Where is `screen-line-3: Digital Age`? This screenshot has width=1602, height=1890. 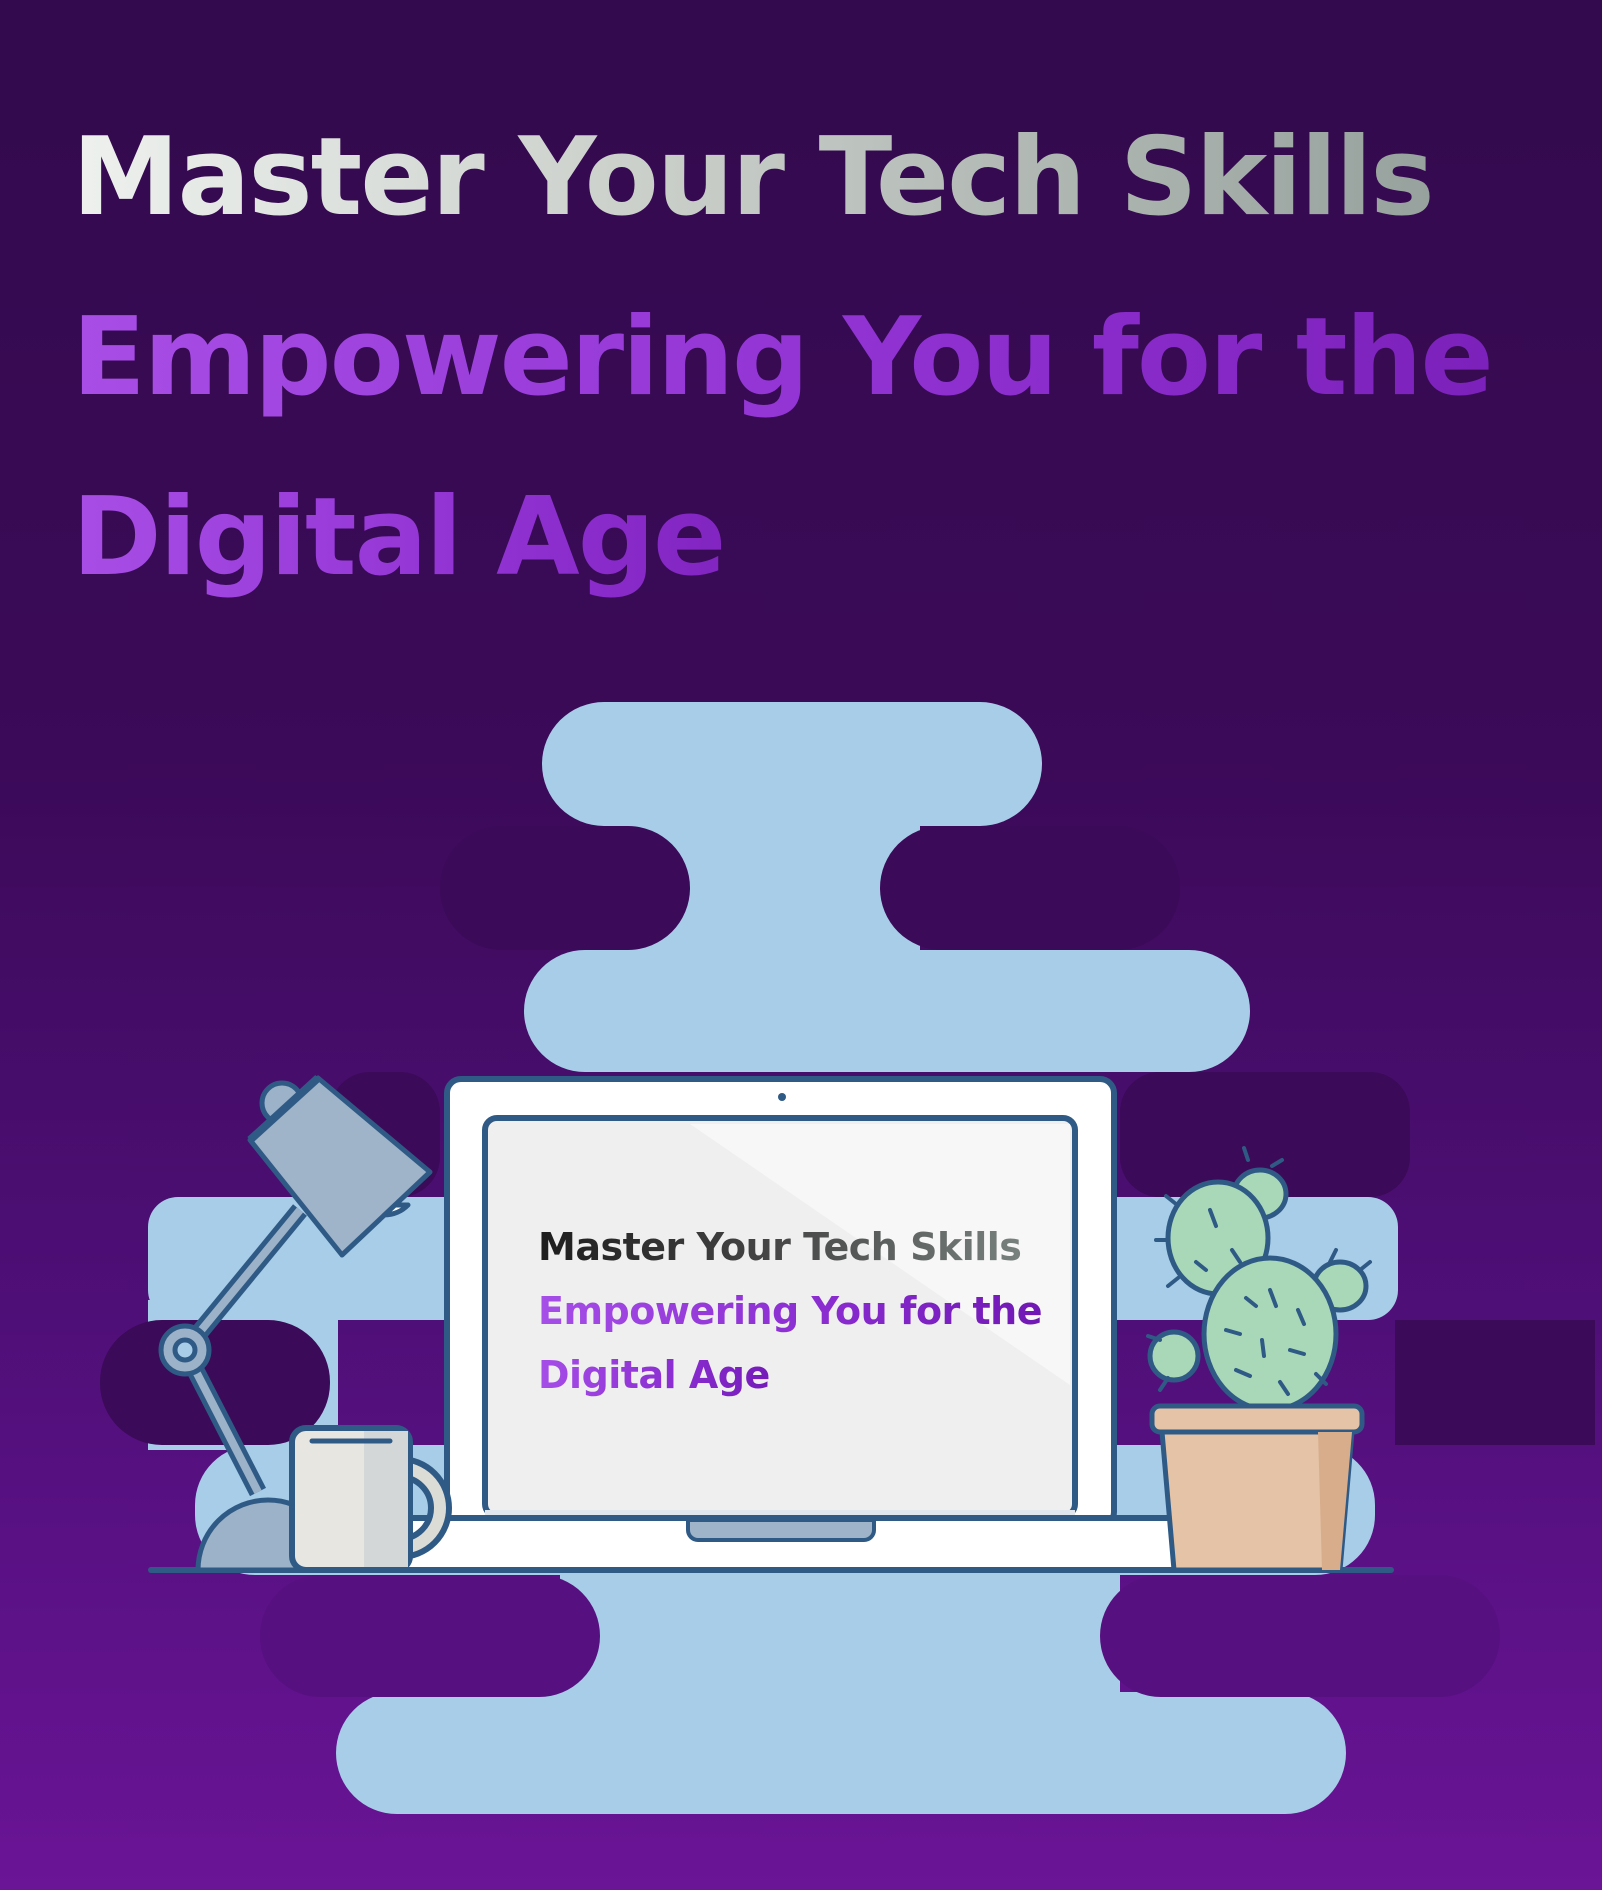
screen-line-3: Digital Age is located at coordinates (668, 1375).